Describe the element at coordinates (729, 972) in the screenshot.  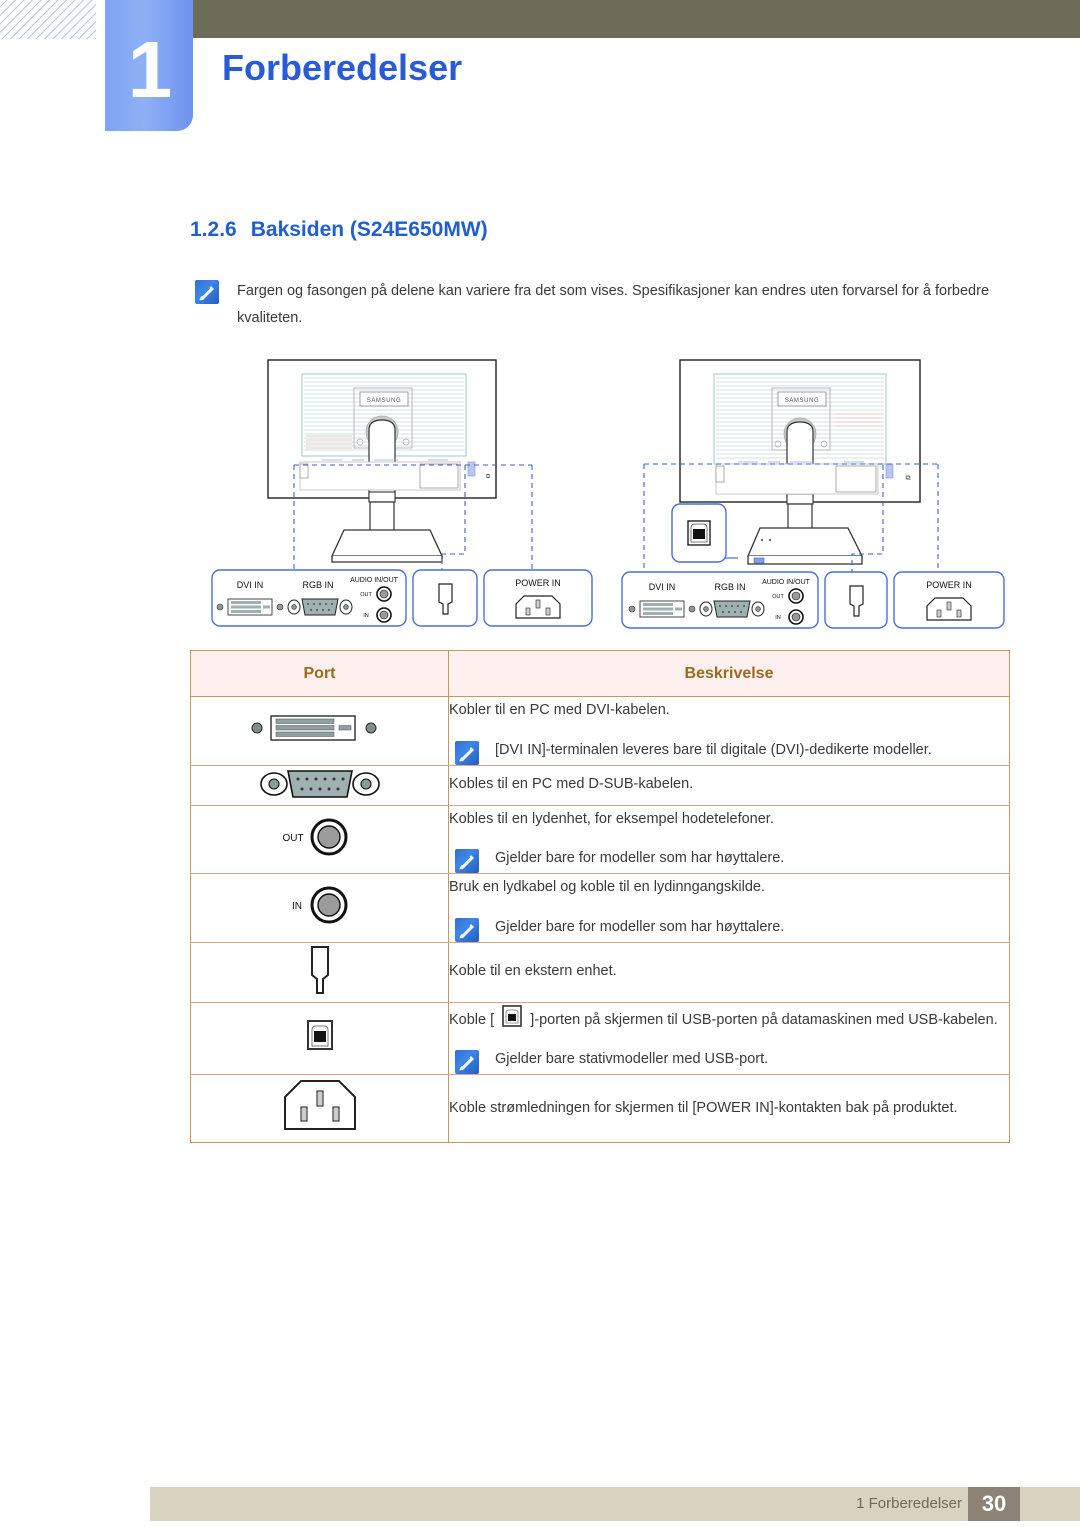
I see `description-cell: Koble til en ekstern enhet.` at that location.